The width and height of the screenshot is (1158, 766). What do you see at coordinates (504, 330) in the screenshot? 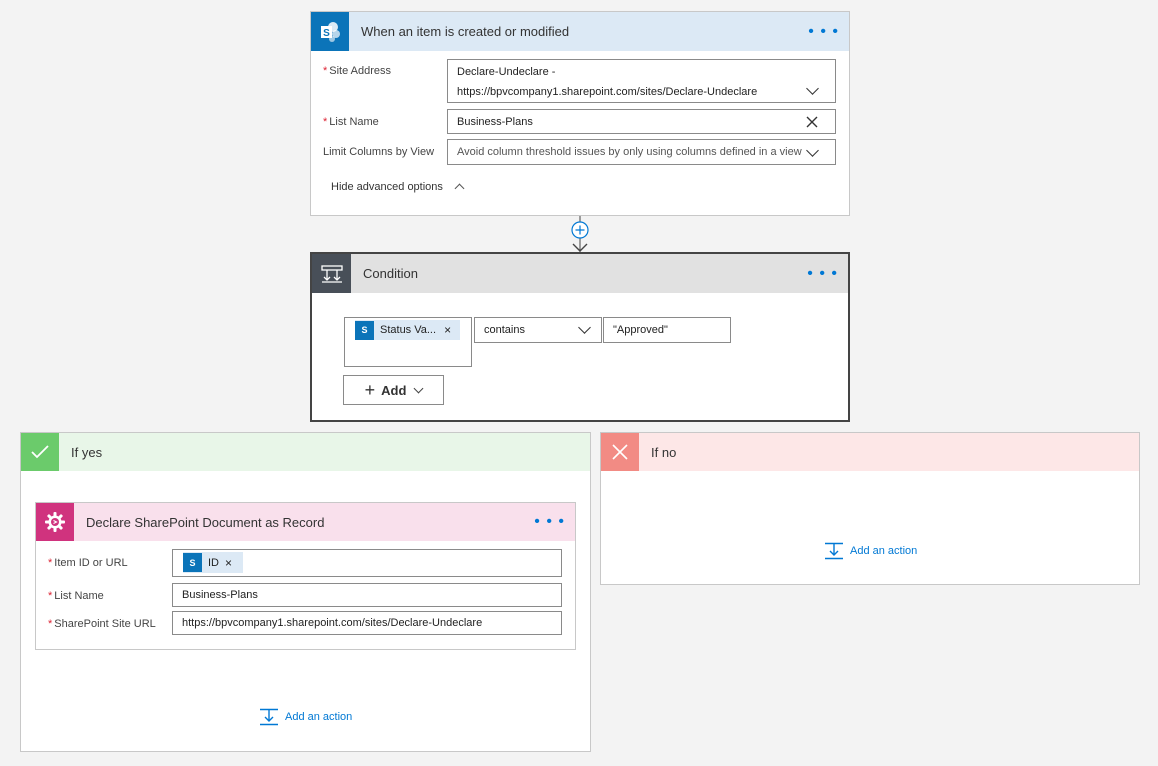
I see `operator-value: contains` at bounding box center [504, 330].